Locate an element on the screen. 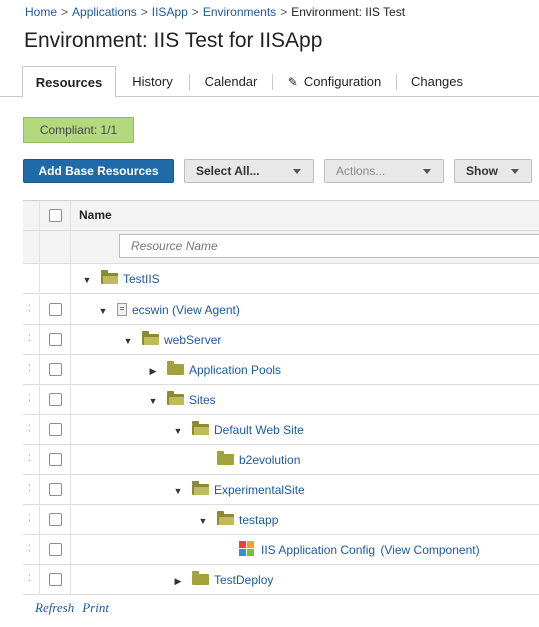  table-row: ⁚ b2evolution is located at coordinates (281, 460).